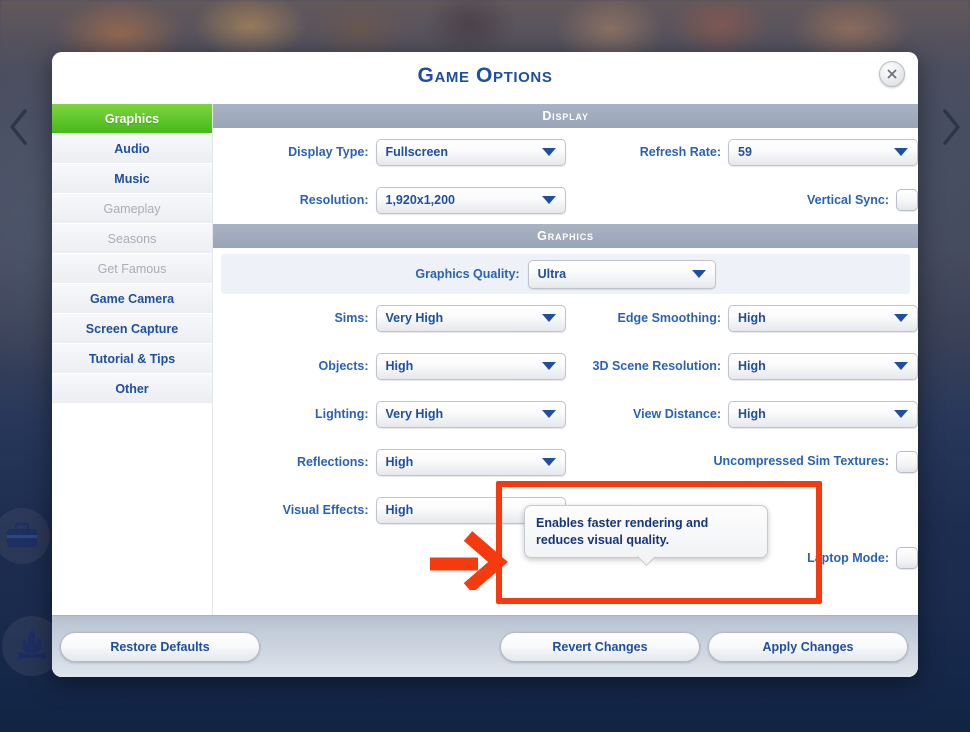 The height and width of the screenshot is (732, 970). I want to click on visual-effects-value: High, so click(399, 510).